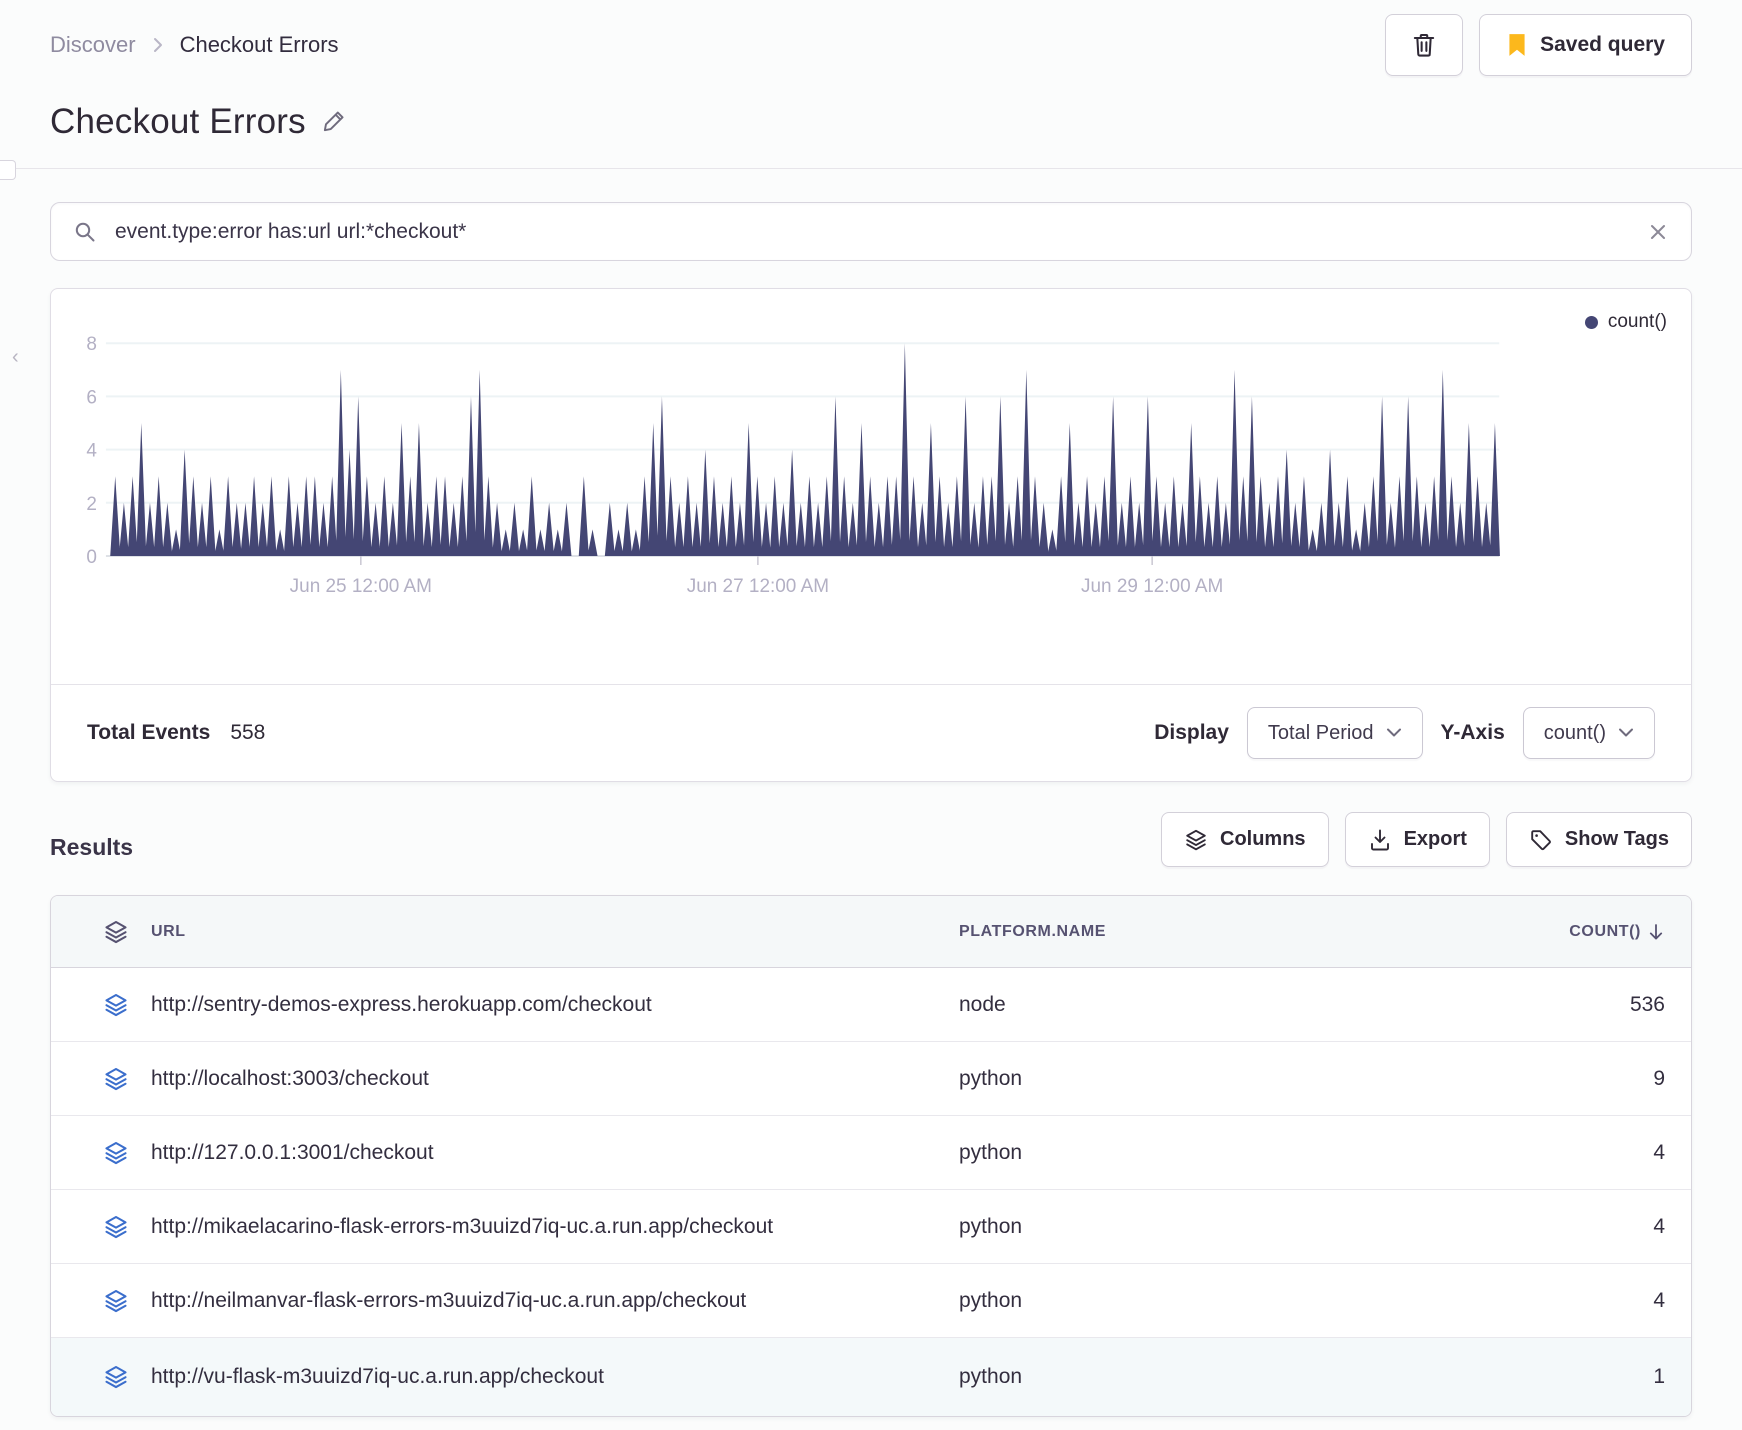 The image size is (1742, 1430). Describe the element at coordinates (92, 847) in the screenshot. I see `results-heading: Results` at that location.